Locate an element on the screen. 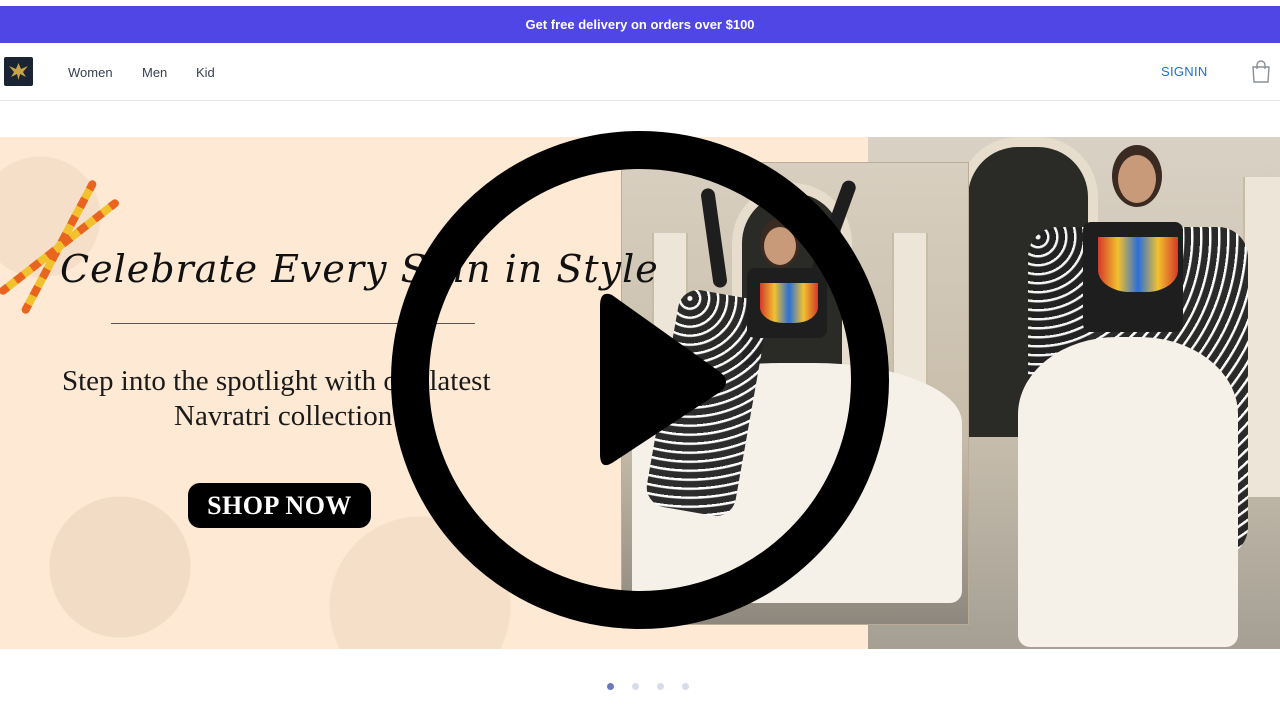 The width and height of the screenshot is (1280, 720). carousel-dots is located at coordinates (640, 689).